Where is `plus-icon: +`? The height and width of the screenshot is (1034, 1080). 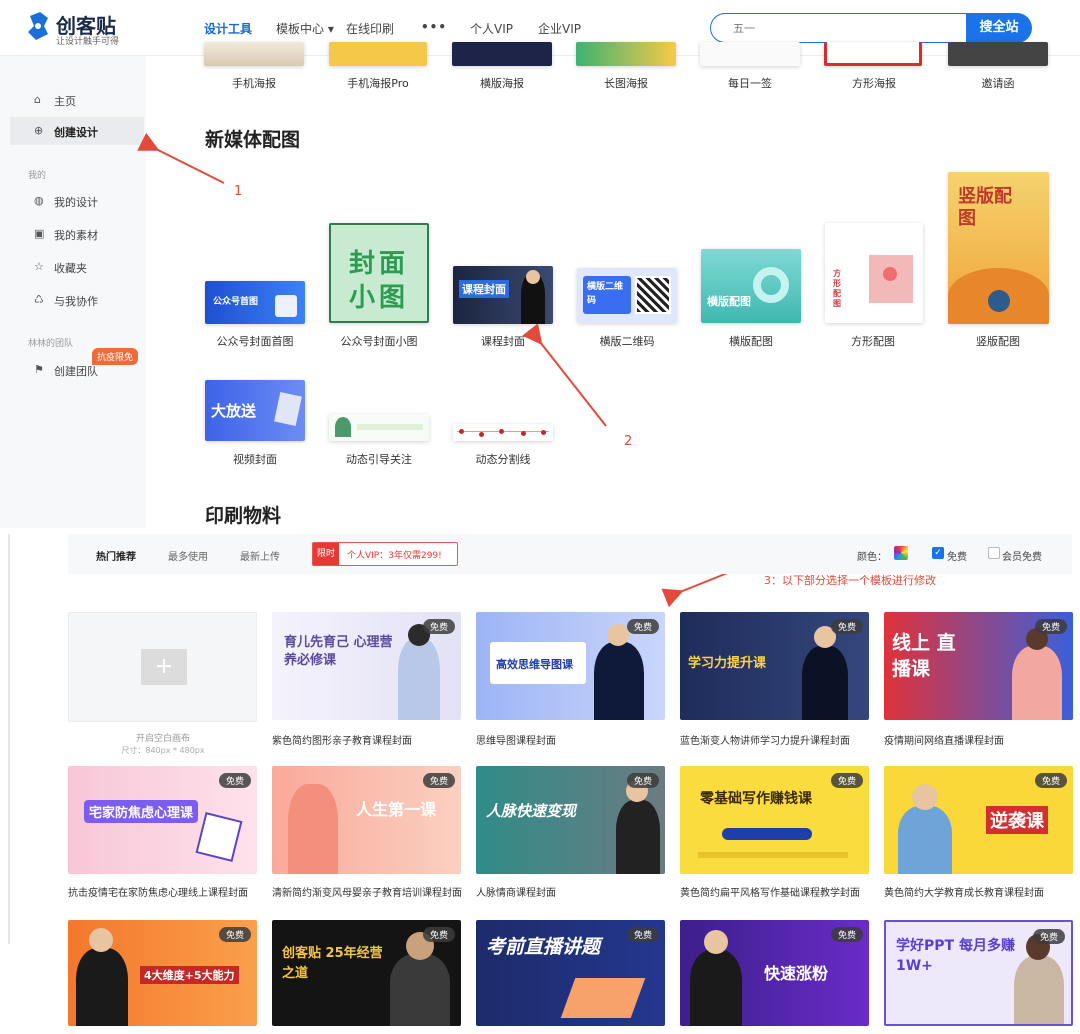 plus-icon: + is located at coordinates (164, 667).